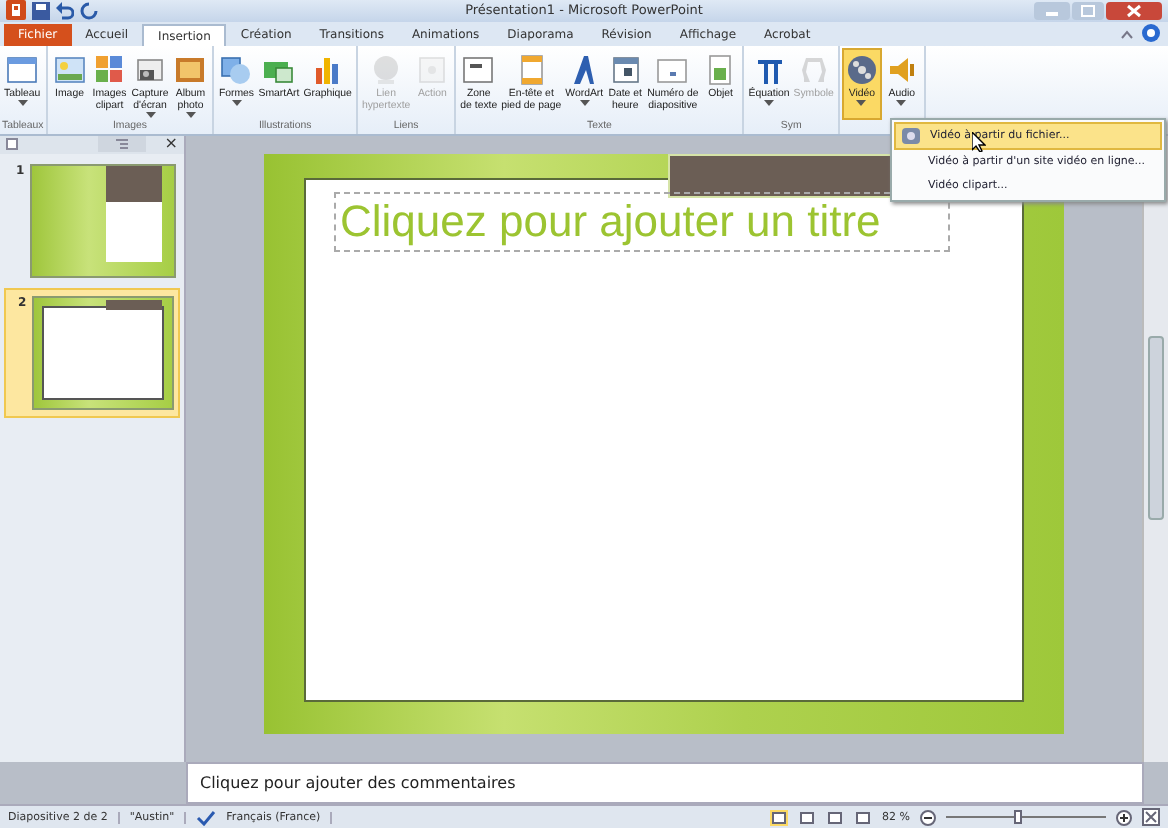 This screenshot has width=1168, height=828. I want to click on fit-to-window-icon, so click(1151, 817).